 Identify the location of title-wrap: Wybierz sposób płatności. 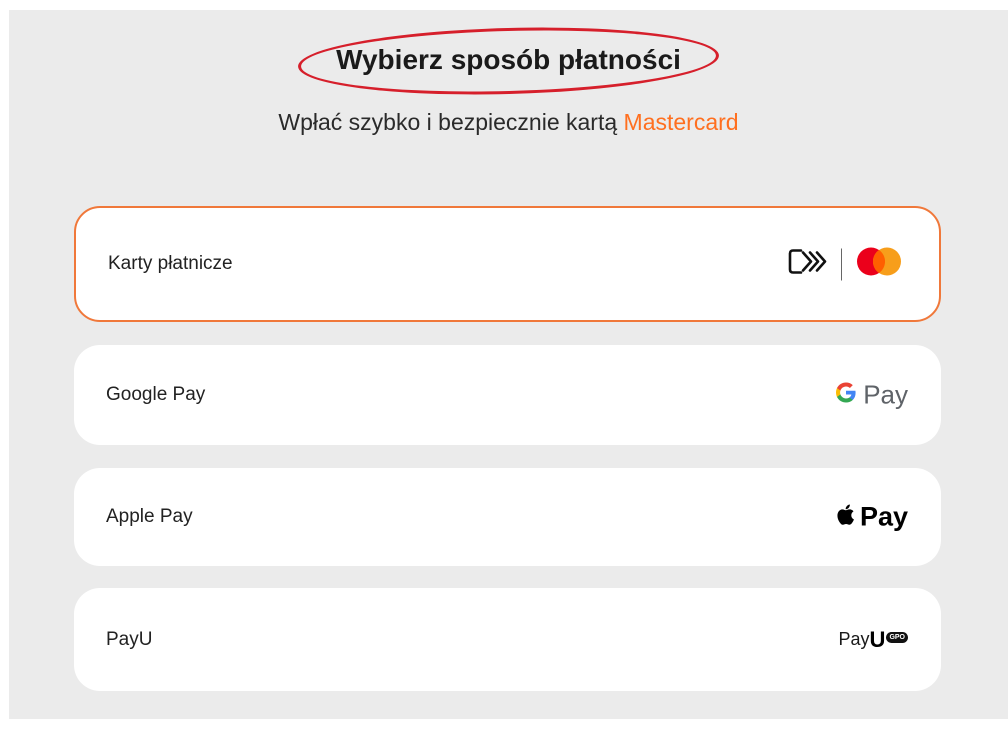
(508, 61).